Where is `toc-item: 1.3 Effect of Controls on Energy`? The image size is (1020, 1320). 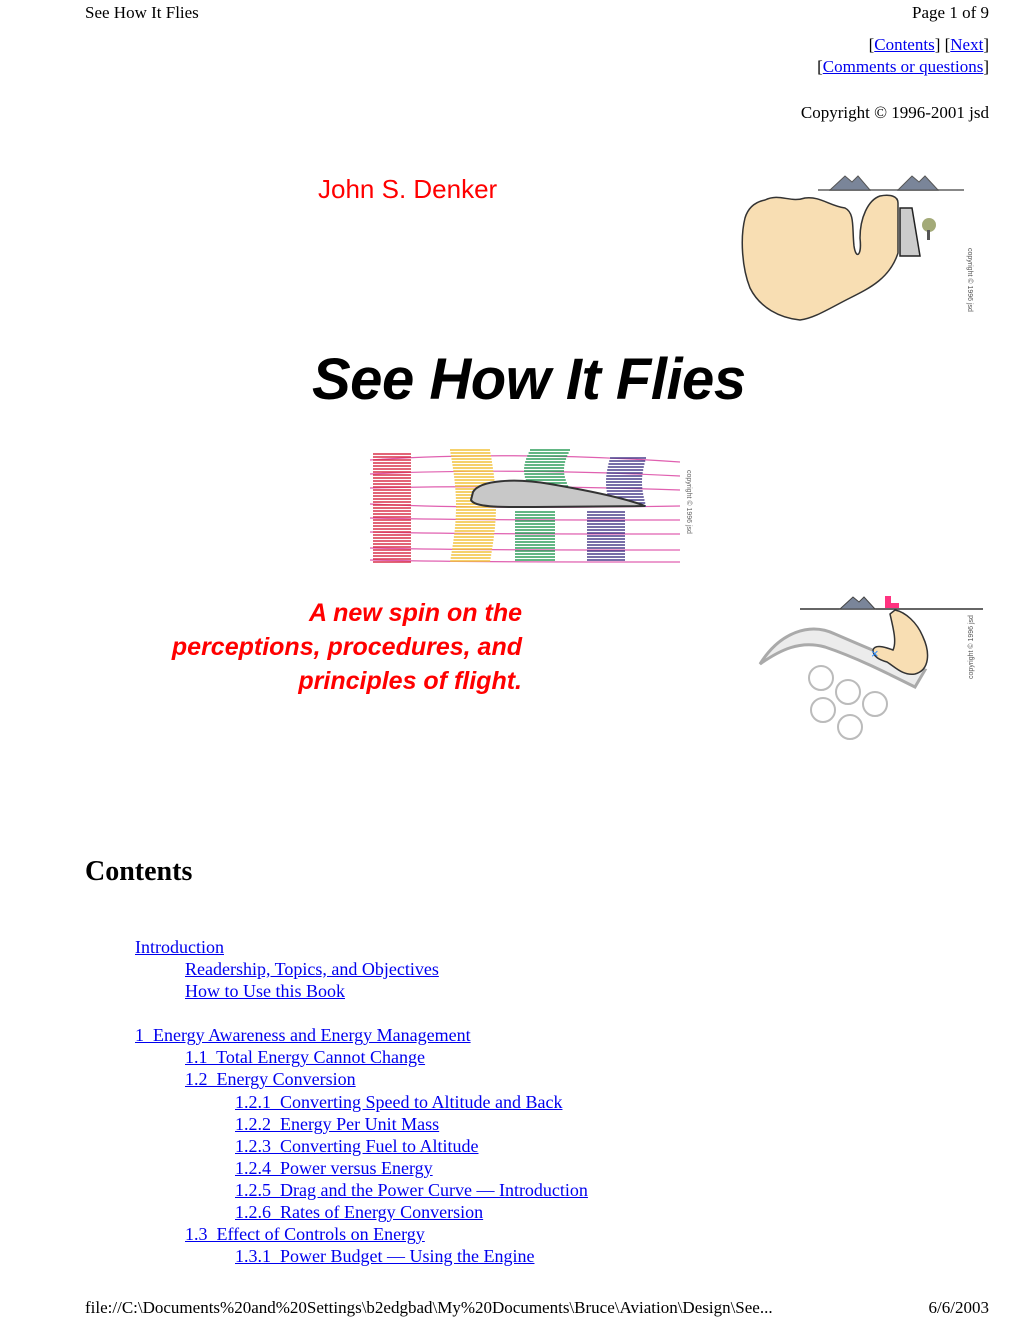
toc-item: 1.3 Effect of Controls on Energy is located at coordinates (294, 1234).